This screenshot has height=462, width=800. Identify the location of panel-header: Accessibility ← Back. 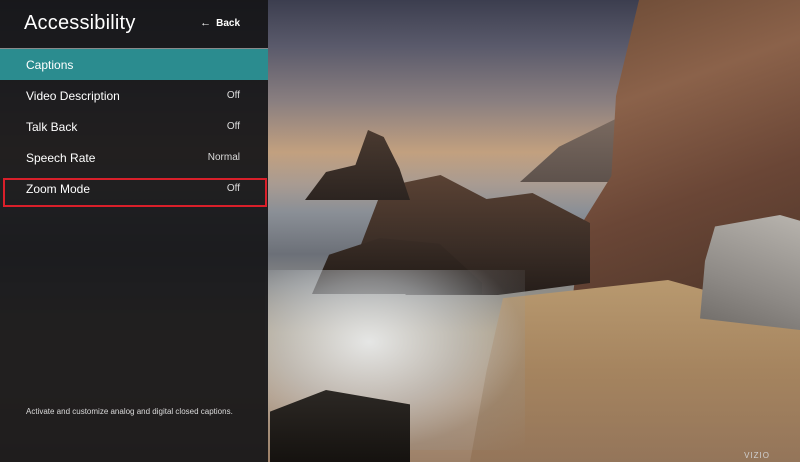
(134, 24).